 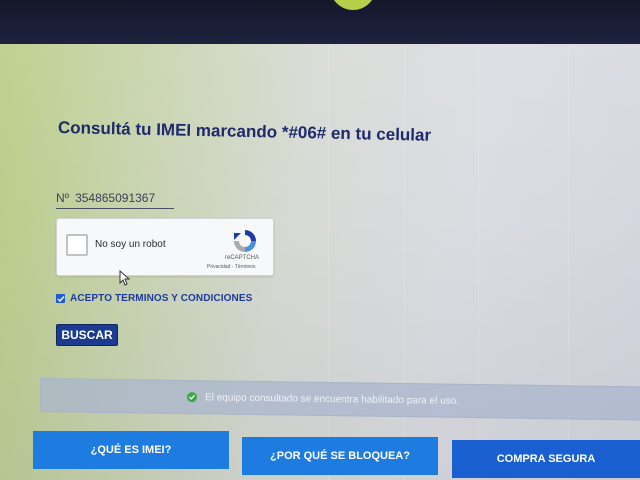 What do you see at coordinates (546, 459) in the screenshot?
I see `safe-purchase-button: COMPRA SEGURA` at bounding box center [546, 459].